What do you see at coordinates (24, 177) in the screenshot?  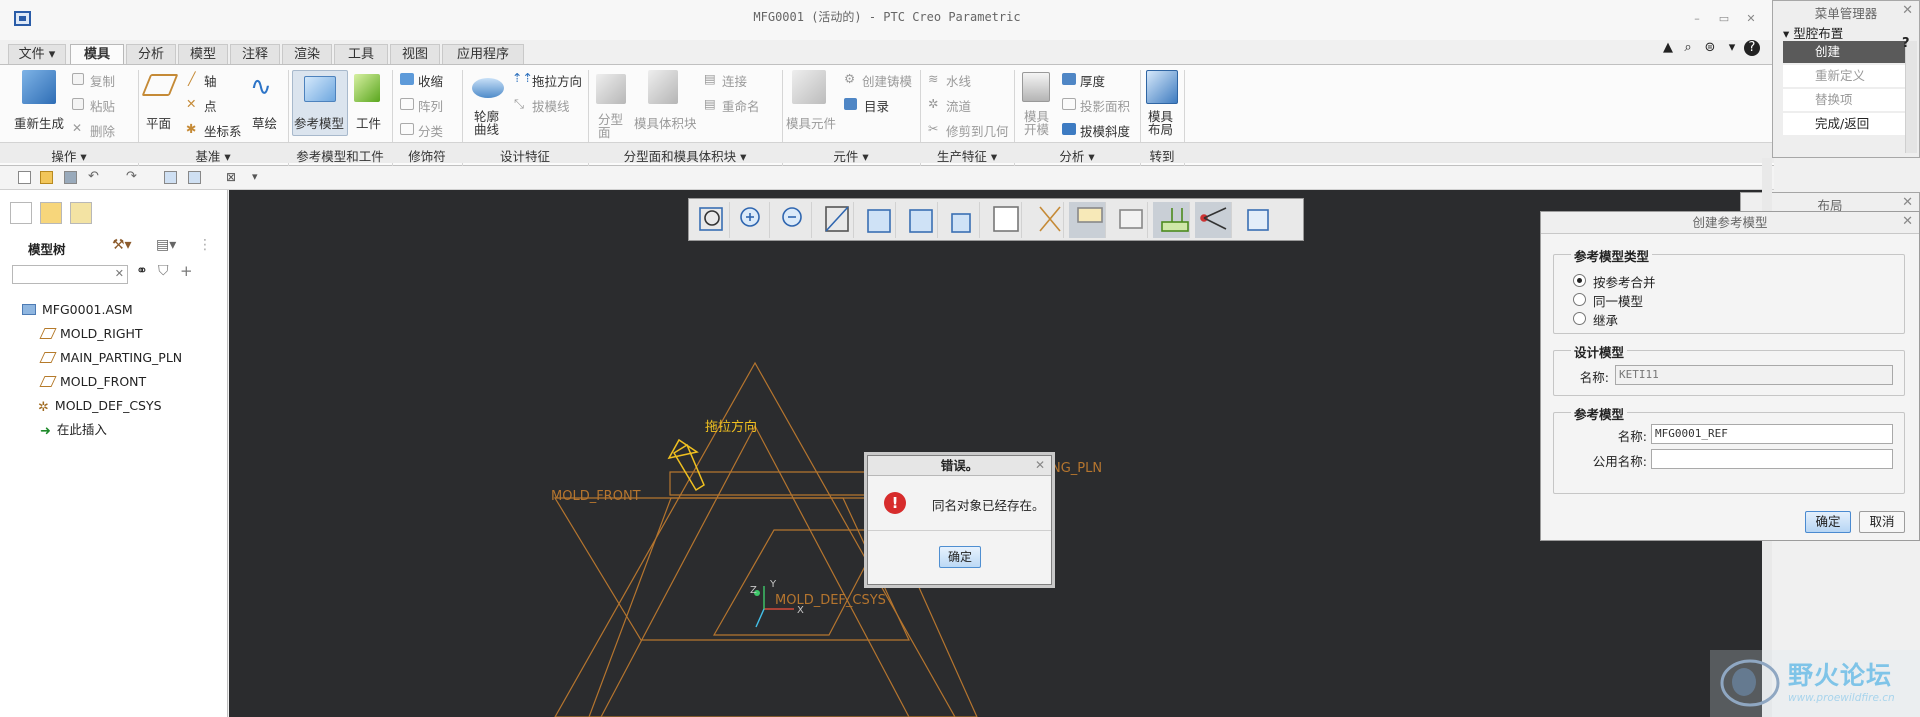 I see `new-icon` at bounding box center [24, 177].